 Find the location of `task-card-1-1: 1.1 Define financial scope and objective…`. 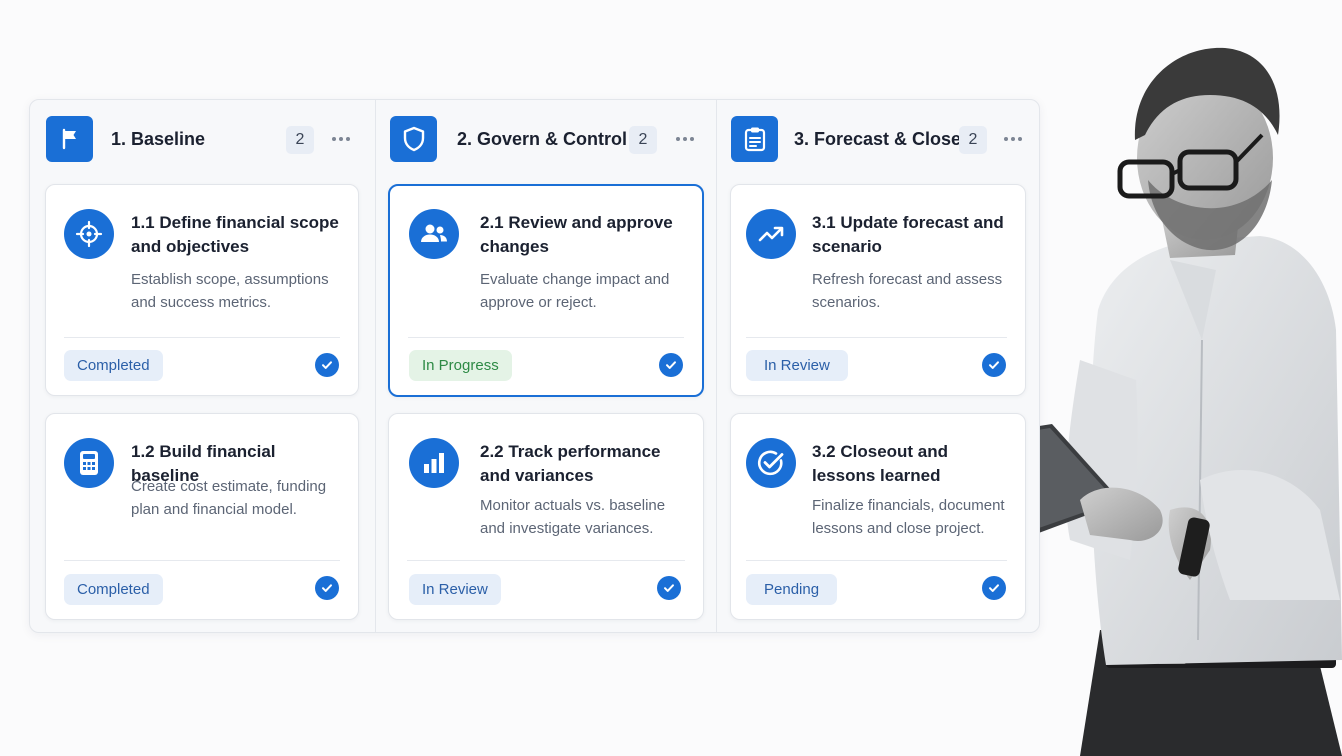

task-card-1-1: 1.1 Define financial scope and objective… is located at coordinates (202, 290).